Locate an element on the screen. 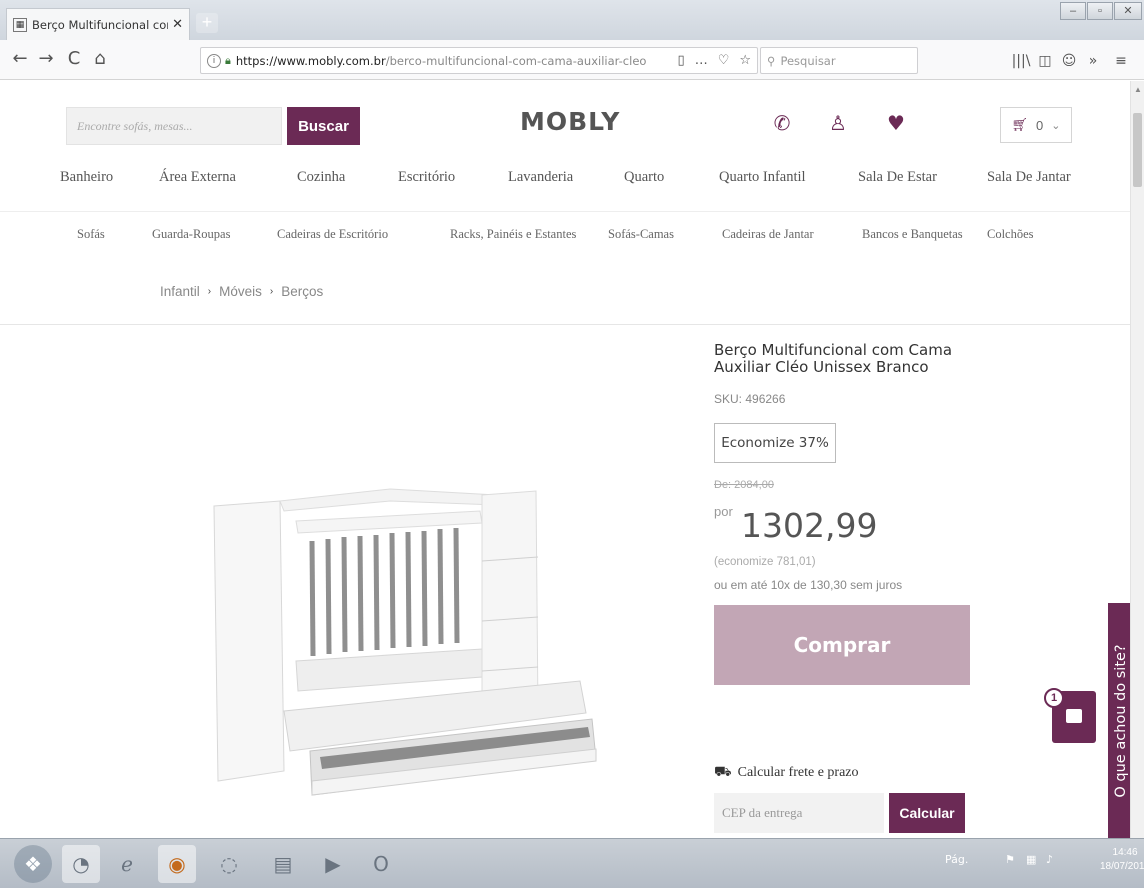  category-escritorio: Escritório is located at coordinates (426, 177).